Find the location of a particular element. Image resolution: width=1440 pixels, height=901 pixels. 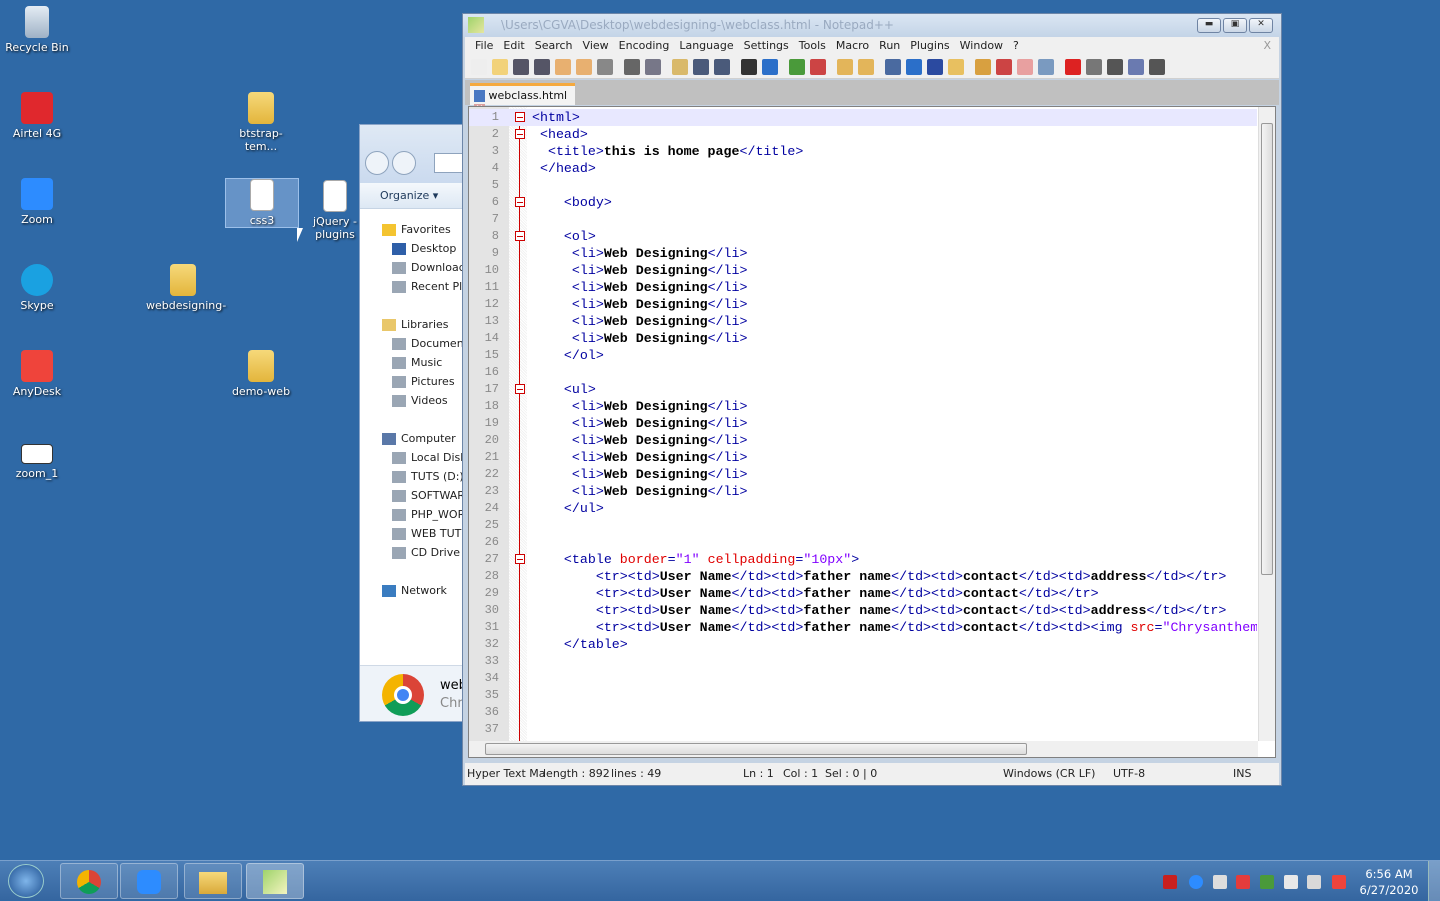

record-macro-button is located at coordinates (1073, 66).